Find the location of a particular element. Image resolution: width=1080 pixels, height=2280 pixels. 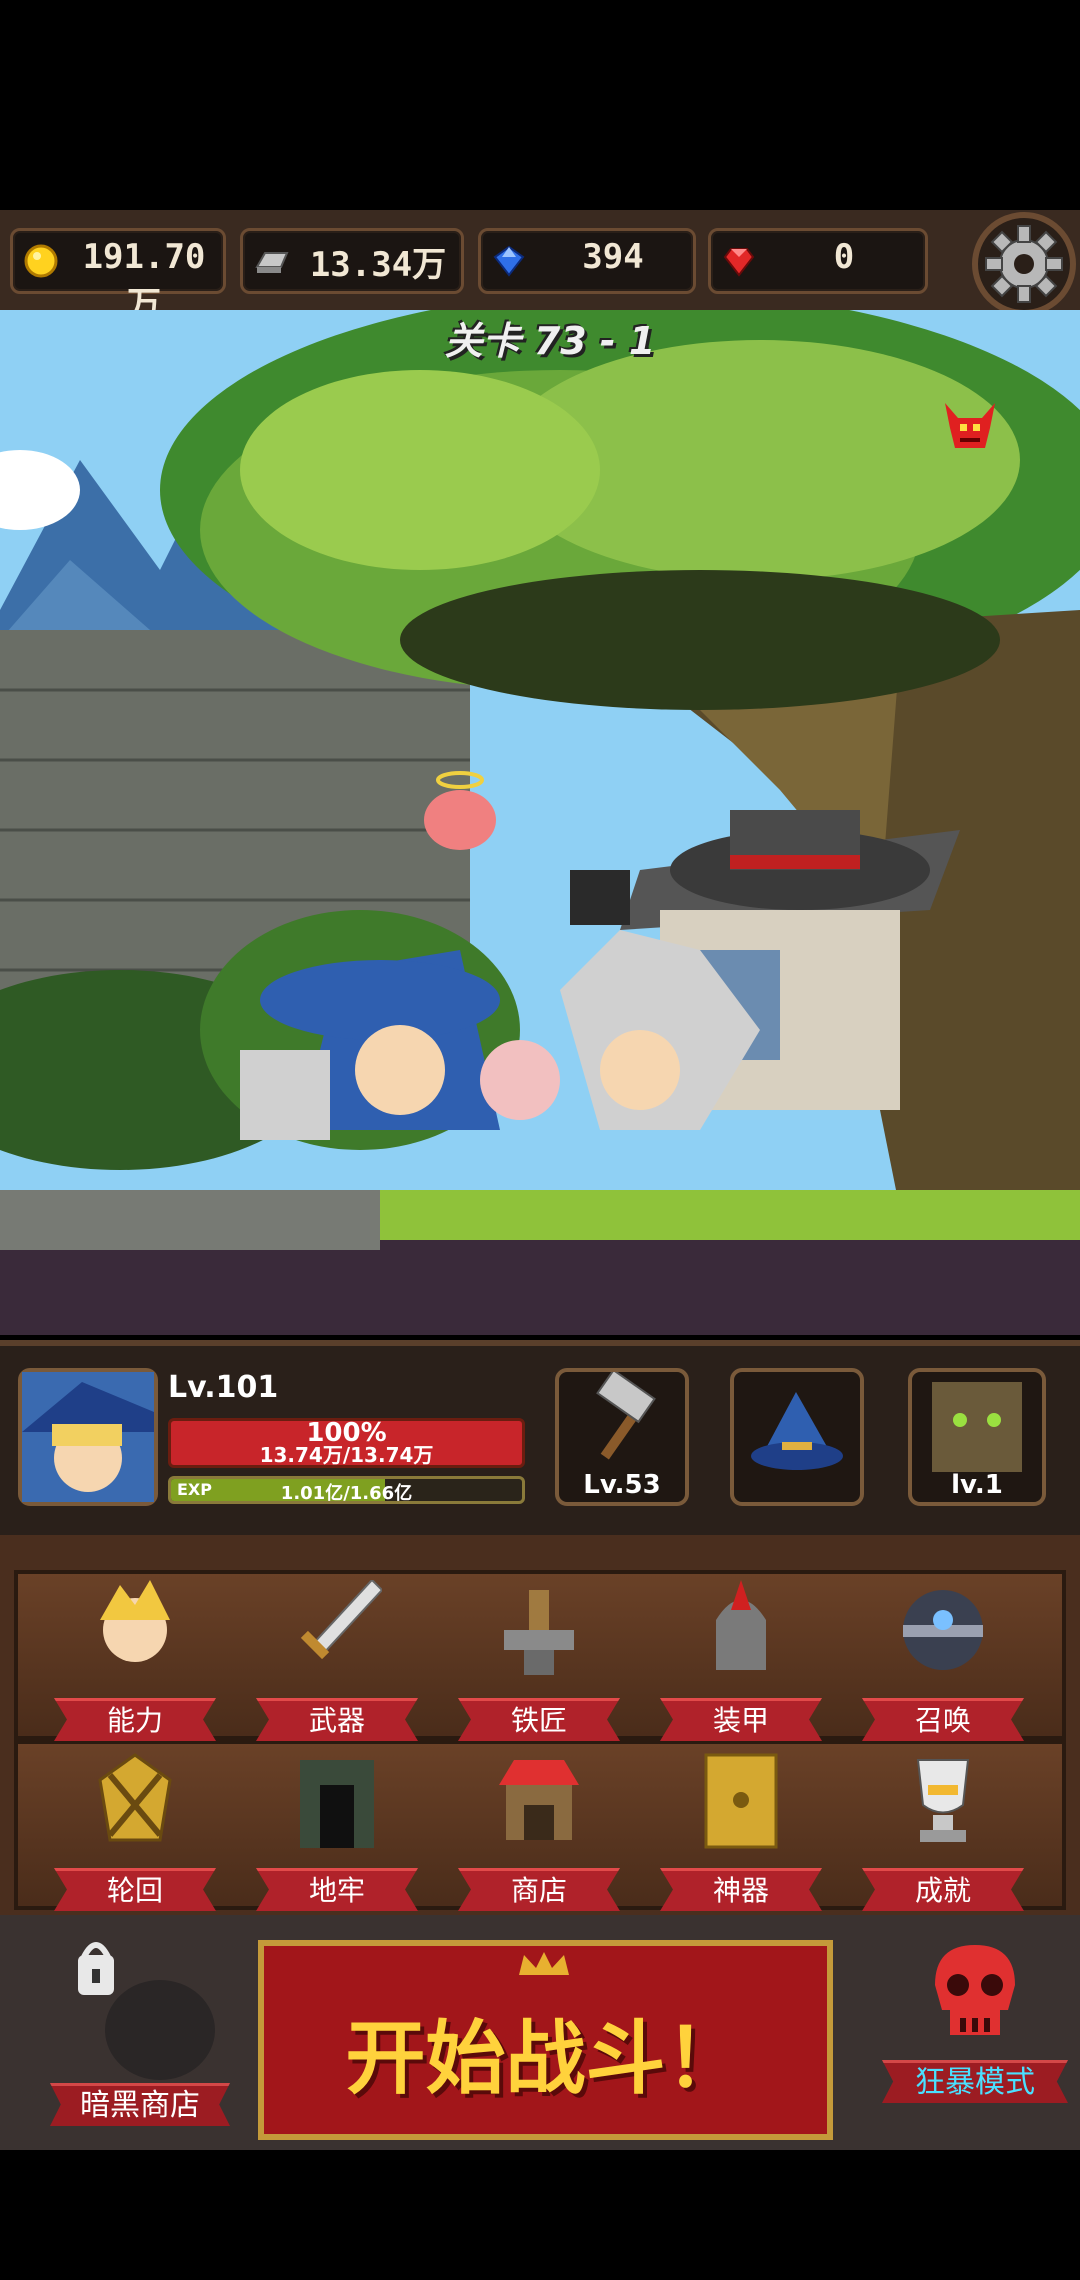

weapon-slot: Lv.53 is located at coordinates (622, 1437).